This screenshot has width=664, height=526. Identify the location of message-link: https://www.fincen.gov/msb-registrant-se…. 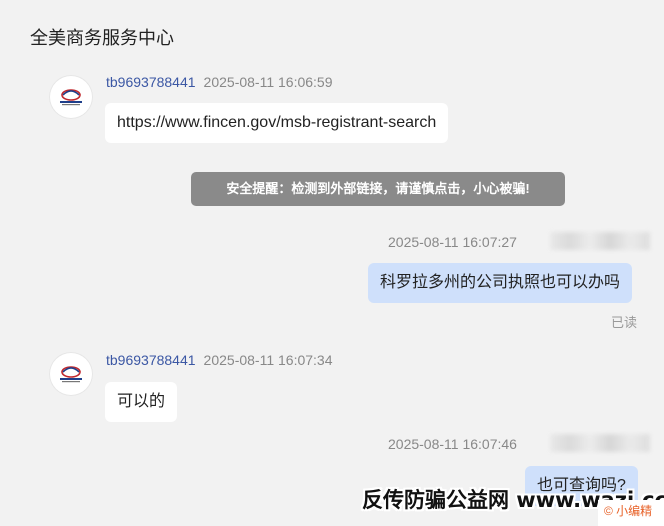
(276, 122).